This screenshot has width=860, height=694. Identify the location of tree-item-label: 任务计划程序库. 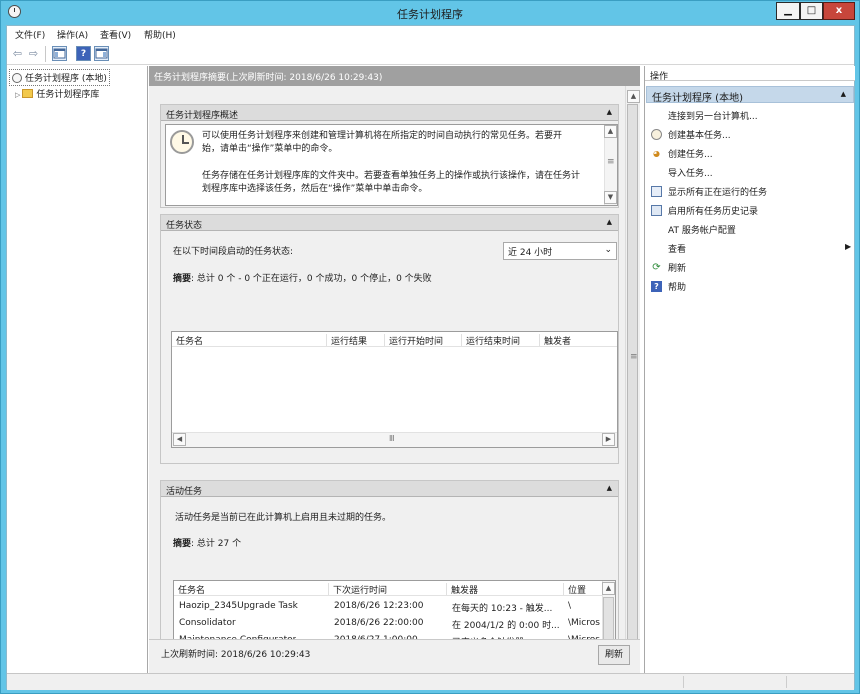
(68, 95).